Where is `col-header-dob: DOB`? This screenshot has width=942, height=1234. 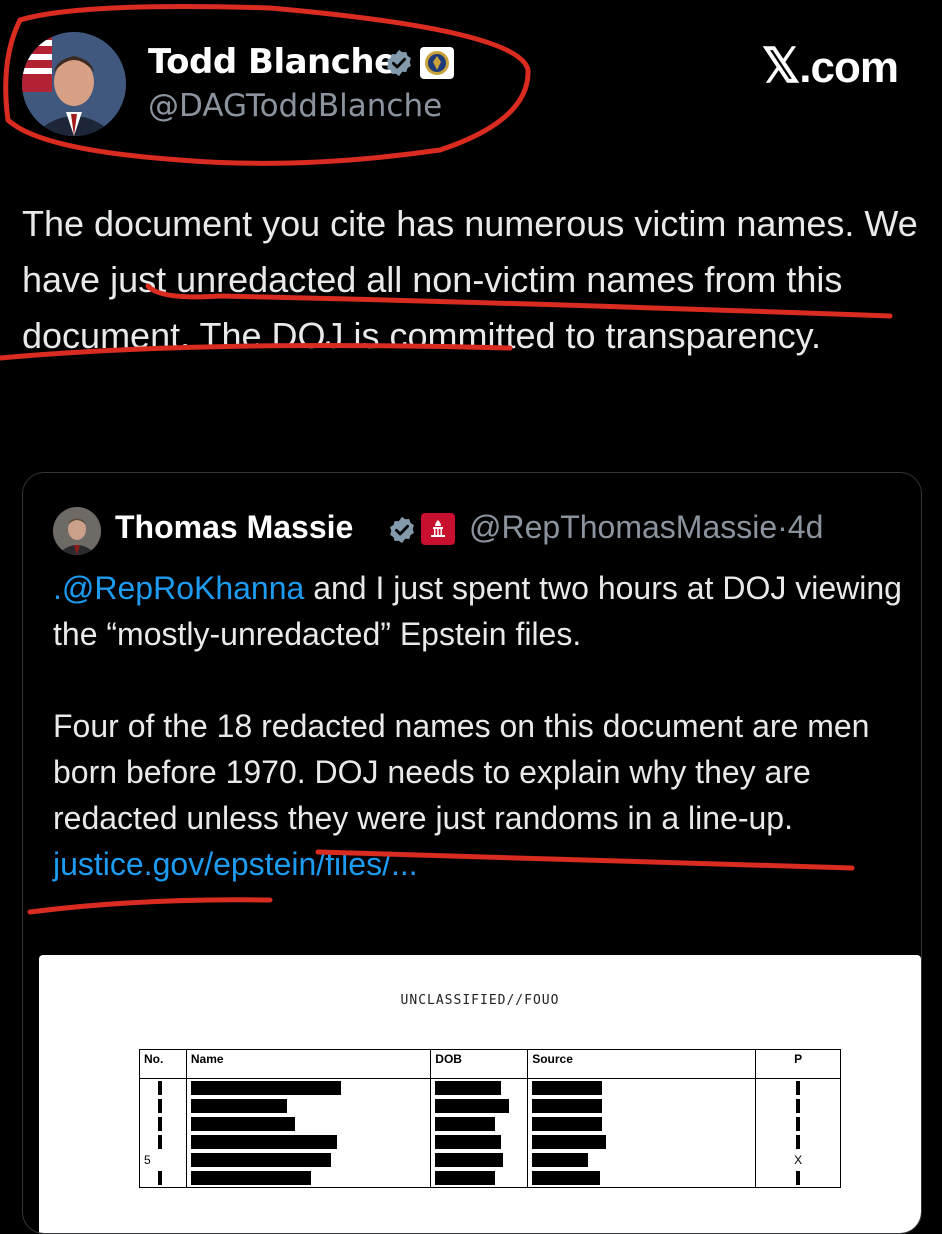
col-header-dob: DOB is located at coordinates (479, 1064).